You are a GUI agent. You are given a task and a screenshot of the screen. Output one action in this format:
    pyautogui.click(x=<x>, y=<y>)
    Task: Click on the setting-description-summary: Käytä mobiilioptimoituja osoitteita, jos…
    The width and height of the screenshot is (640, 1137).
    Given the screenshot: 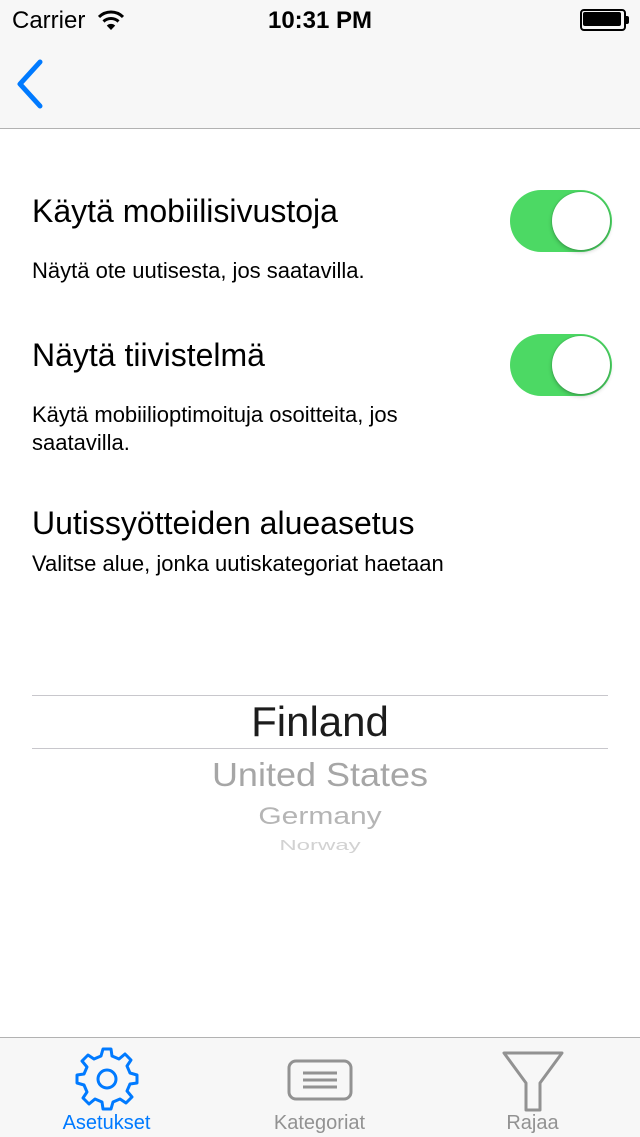 What is the action you would take?
    pyautogui.click(x=215, y=428)
    